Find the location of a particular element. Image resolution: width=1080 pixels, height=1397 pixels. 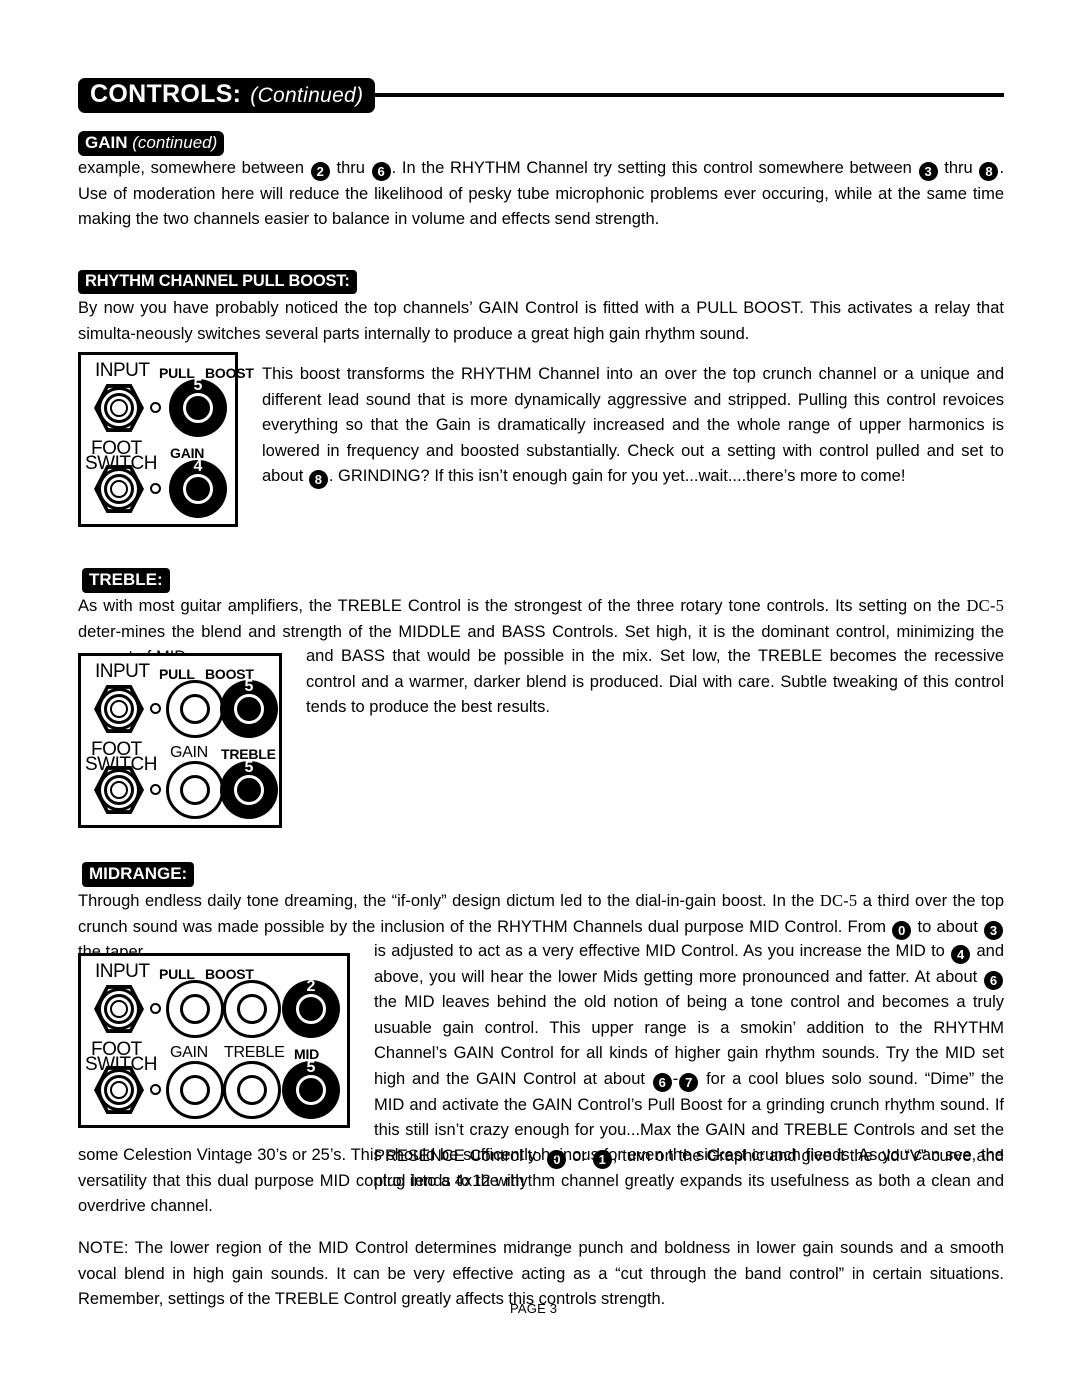

gain-text-2: thru is located at coordinates (350, 168).